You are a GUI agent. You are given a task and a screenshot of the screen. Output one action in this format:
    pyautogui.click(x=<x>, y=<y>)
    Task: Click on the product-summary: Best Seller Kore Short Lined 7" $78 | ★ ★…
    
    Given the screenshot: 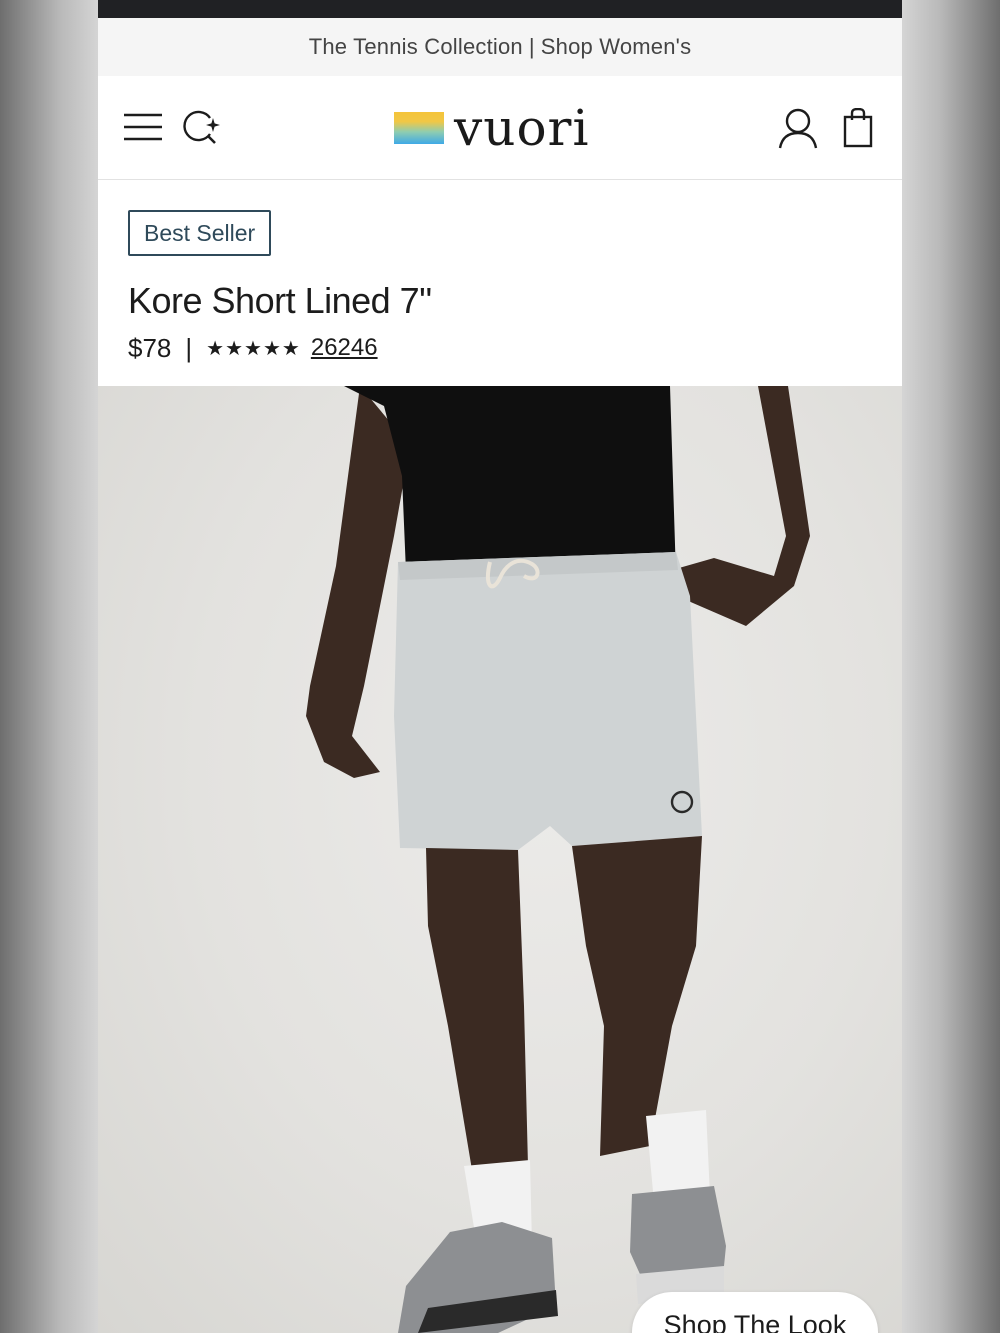 What is the action you would take?
    pyautogui.click(x=500, y=283)
    